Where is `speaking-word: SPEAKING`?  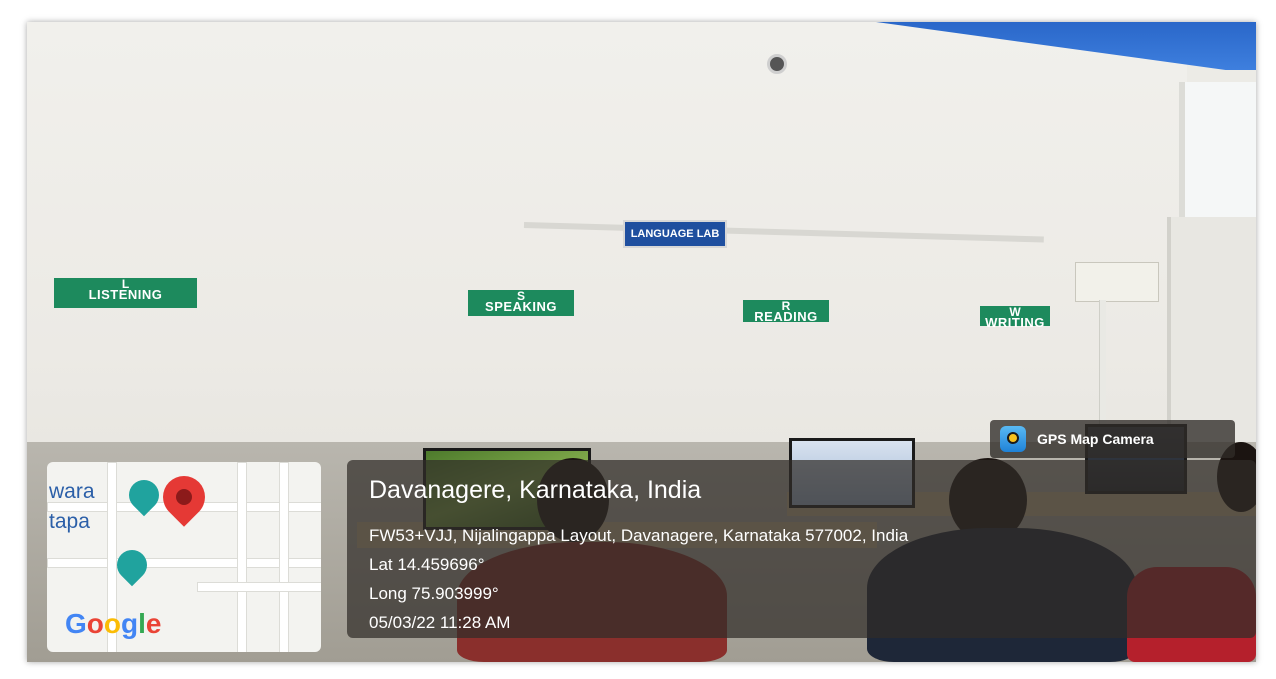 speaking-word: SPEAKING is located at coordinates (521, 306).